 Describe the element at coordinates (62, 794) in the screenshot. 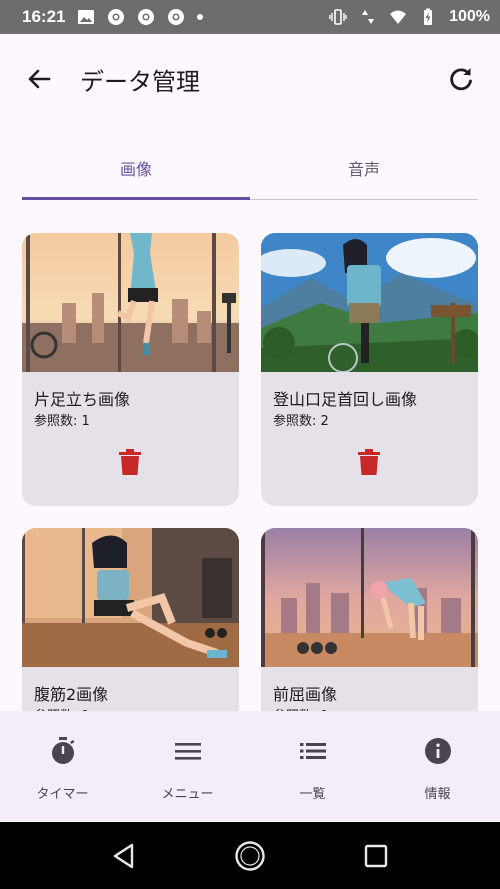

I see `nav-label: タイマー` at that location.